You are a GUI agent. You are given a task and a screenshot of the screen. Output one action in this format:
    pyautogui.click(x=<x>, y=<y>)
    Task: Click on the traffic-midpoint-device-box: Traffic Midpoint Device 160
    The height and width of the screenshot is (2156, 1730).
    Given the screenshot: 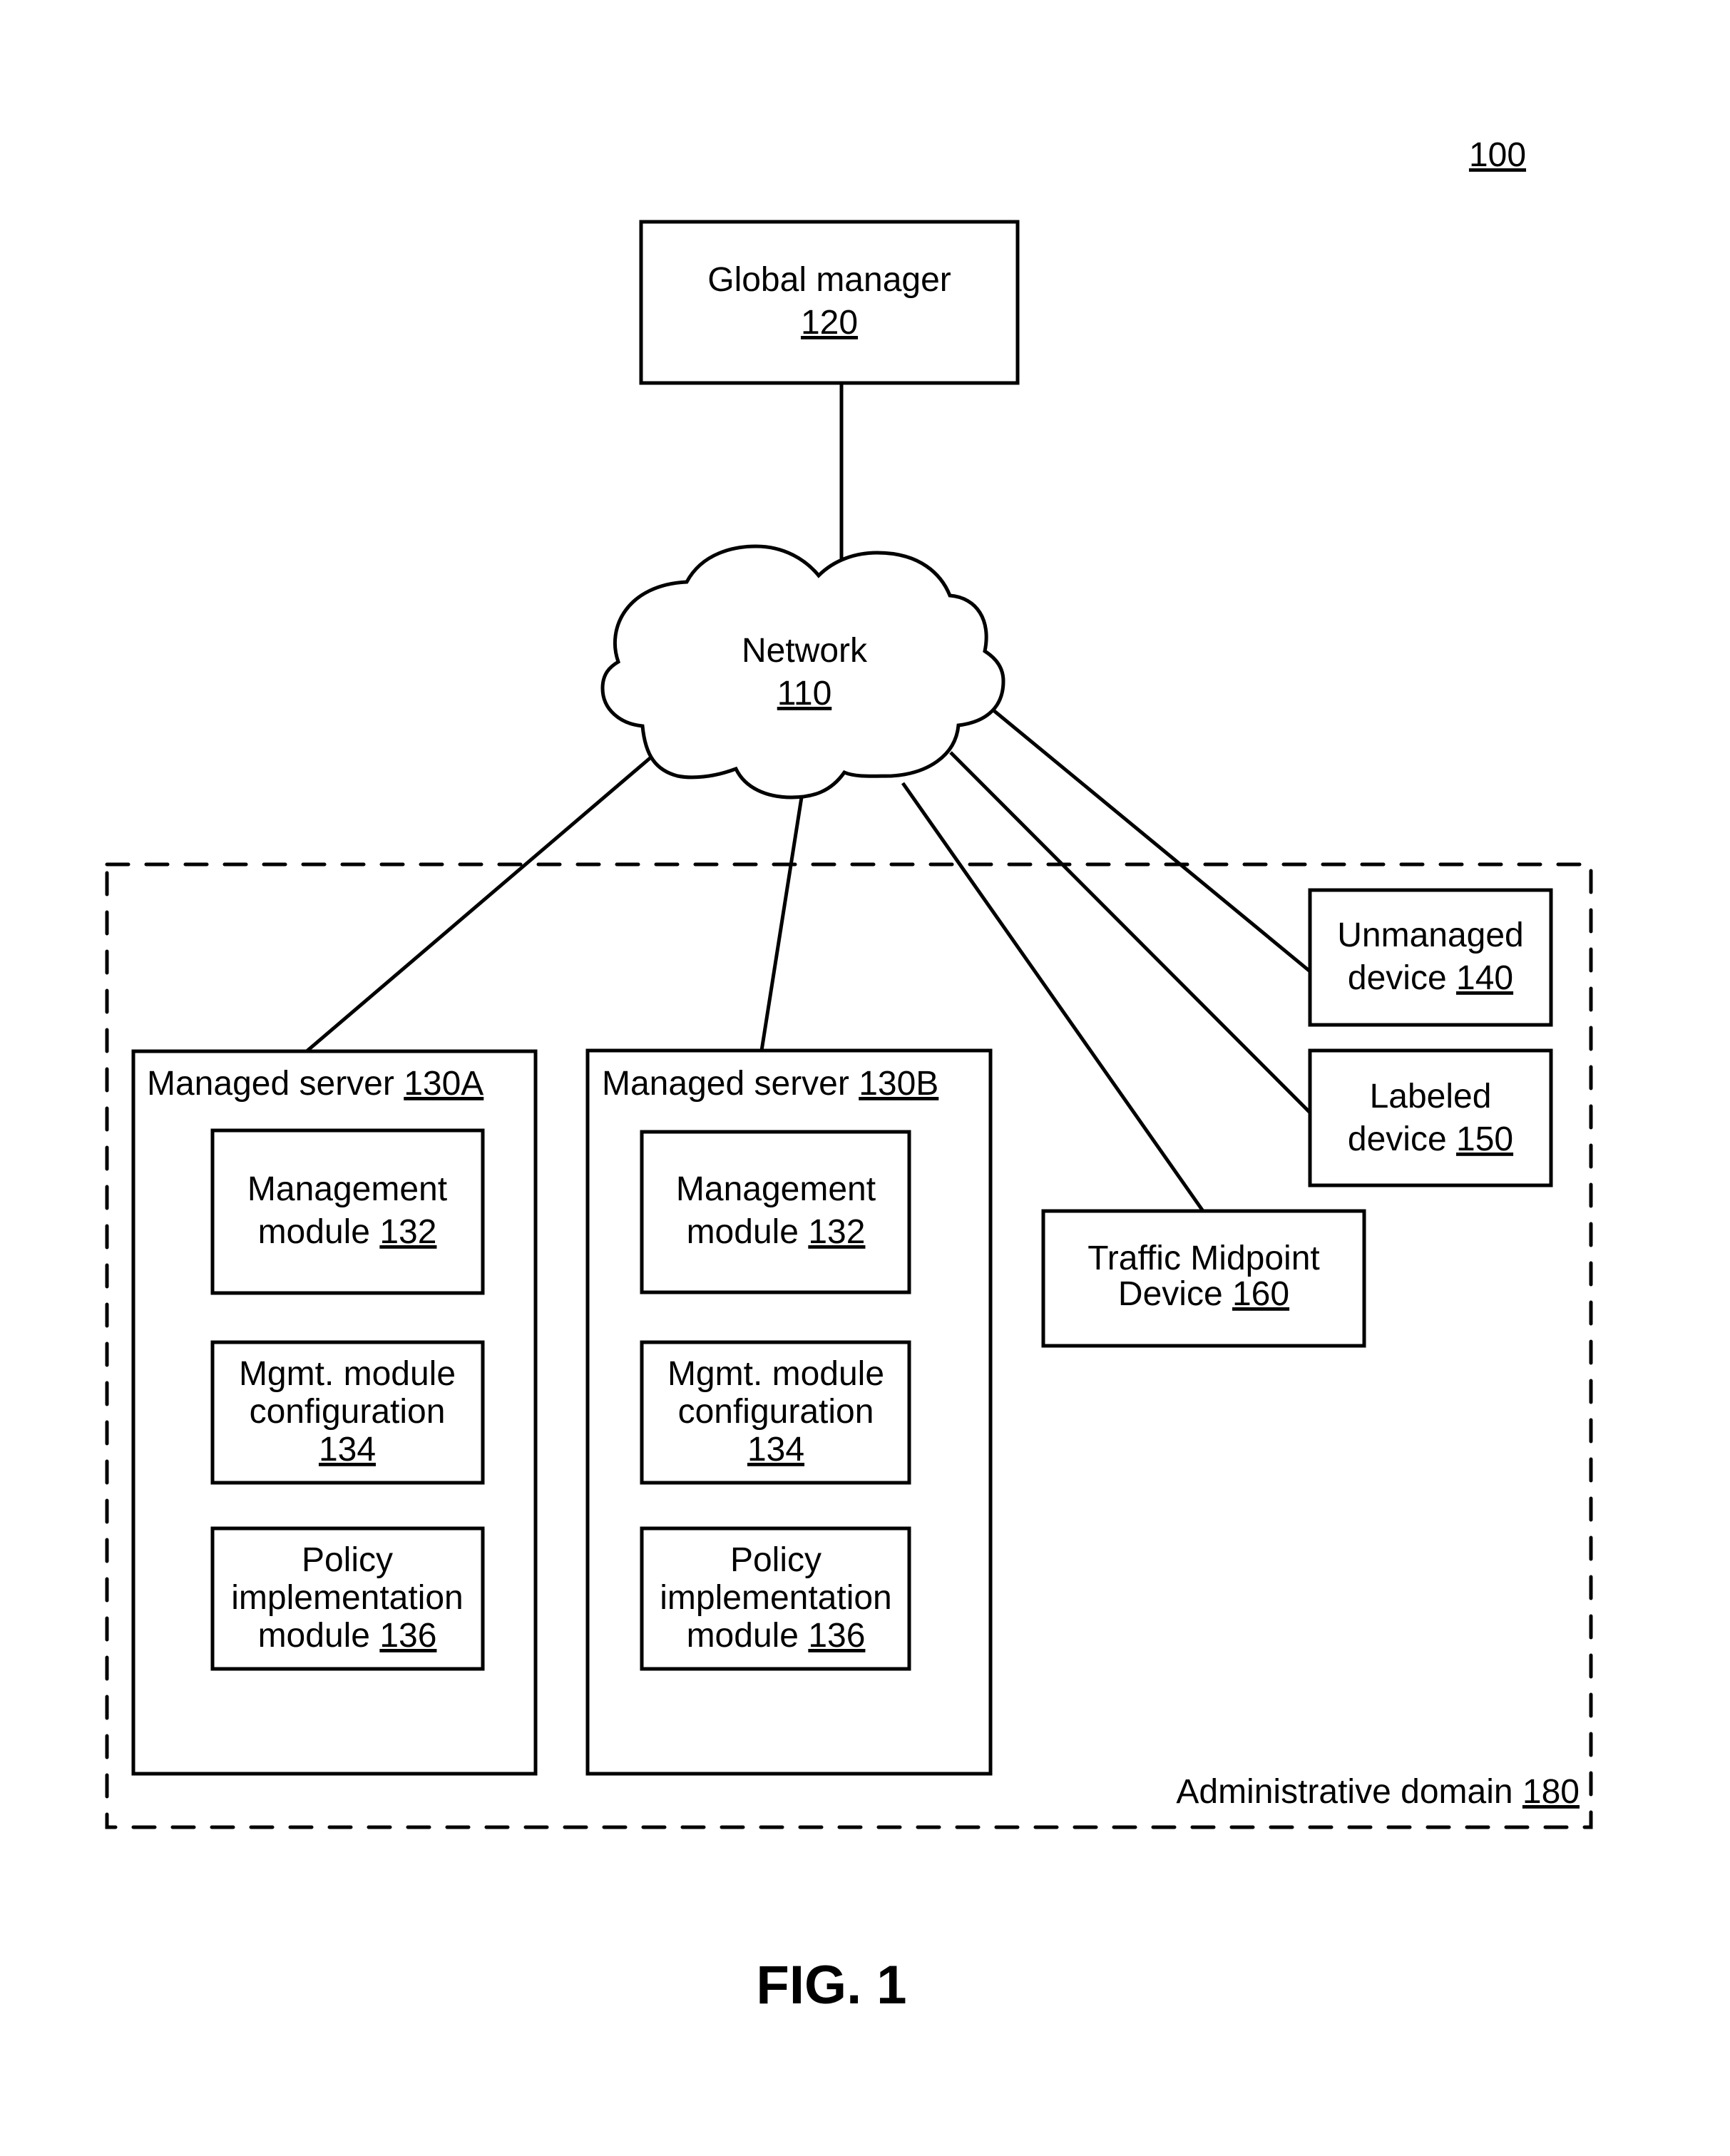 What is the action you would take?
    pyautogui.click(x=1203, y=1278)
    